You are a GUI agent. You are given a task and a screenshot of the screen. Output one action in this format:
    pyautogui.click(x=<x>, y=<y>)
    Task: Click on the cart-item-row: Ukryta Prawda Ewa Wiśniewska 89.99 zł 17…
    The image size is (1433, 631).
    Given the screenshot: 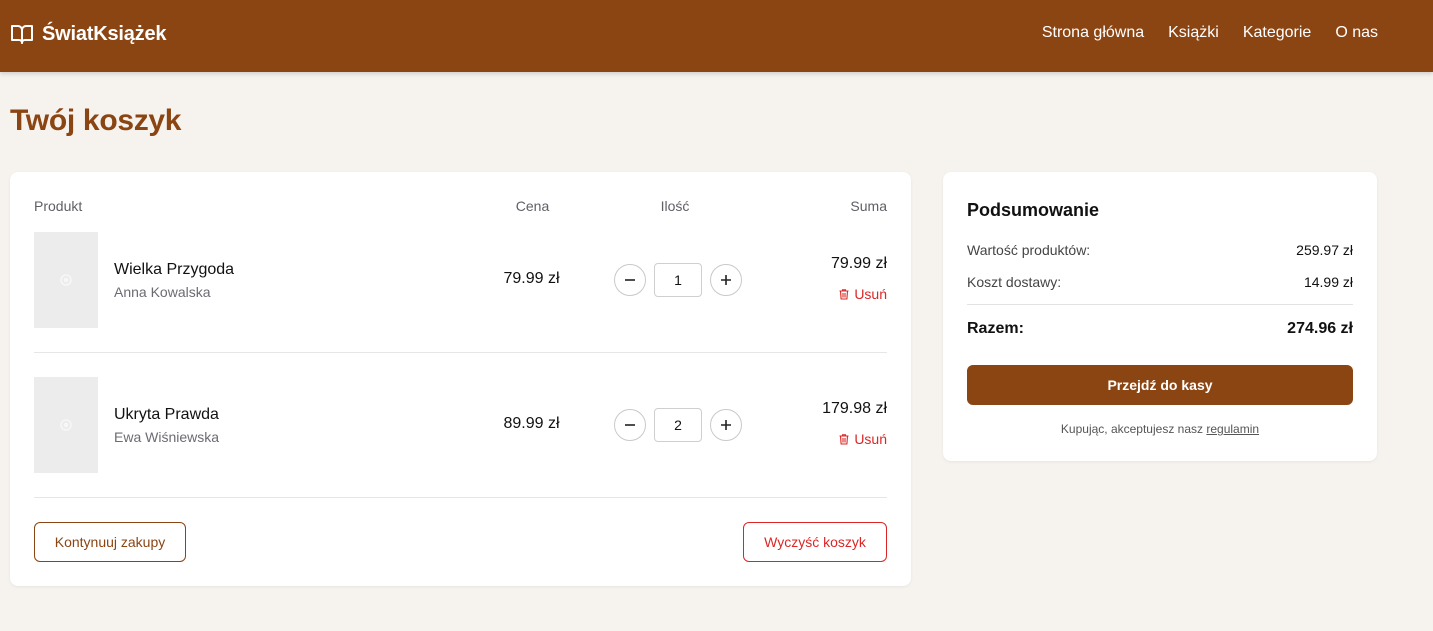 What is the action you would take?
    pyautogui.click(x=460, y=437)
    